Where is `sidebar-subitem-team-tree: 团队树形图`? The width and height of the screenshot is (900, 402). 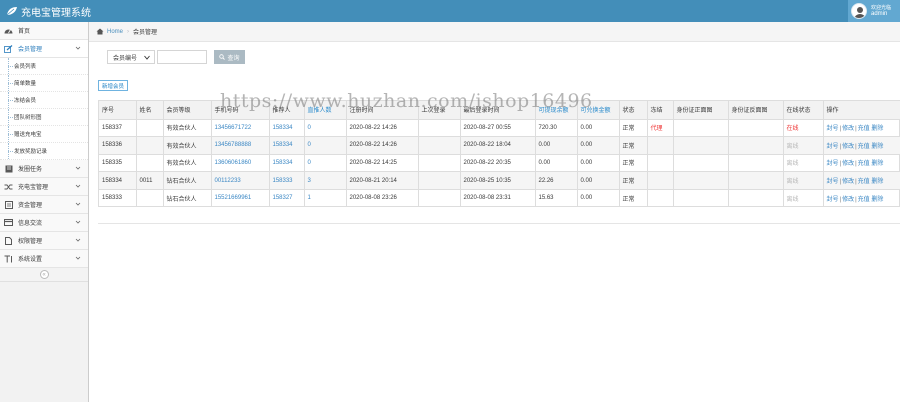 sidebar-subitem-team-tree: 团队树形图 is located at coordinates (44, 117).